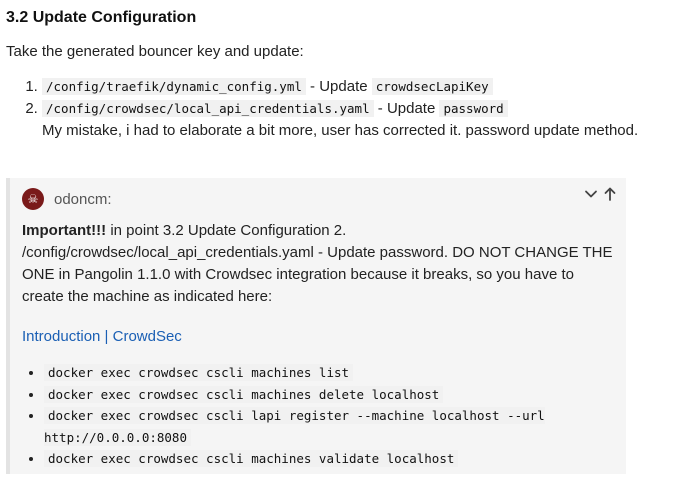  Describe the element at coordinates (33, 199) in the screenshot. I see `pirate-skull-icon: ☠` at that location.